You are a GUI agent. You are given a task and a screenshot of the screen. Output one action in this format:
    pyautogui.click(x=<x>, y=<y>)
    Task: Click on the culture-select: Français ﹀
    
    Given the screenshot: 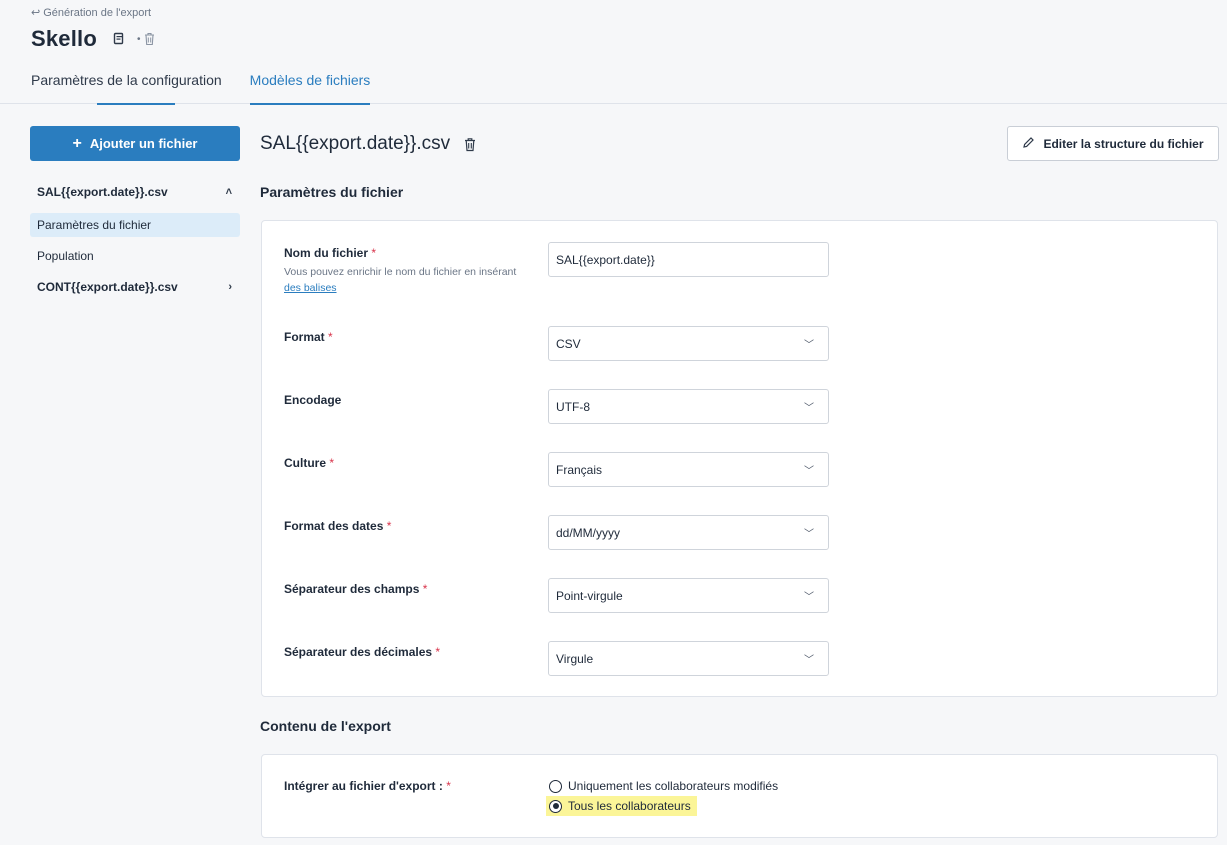 What is the action you would take?
    pyautogui.click(x=688, y=469)
    